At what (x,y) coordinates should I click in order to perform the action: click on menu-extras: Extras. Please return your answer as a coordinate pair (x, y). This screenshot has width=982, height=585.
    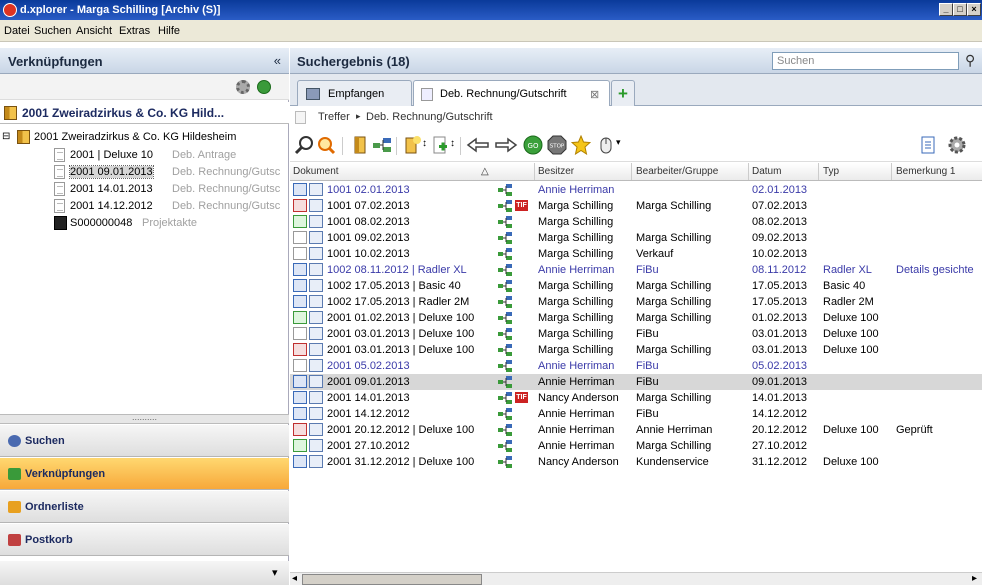
    Looking at the image, I should click on (134, 31).